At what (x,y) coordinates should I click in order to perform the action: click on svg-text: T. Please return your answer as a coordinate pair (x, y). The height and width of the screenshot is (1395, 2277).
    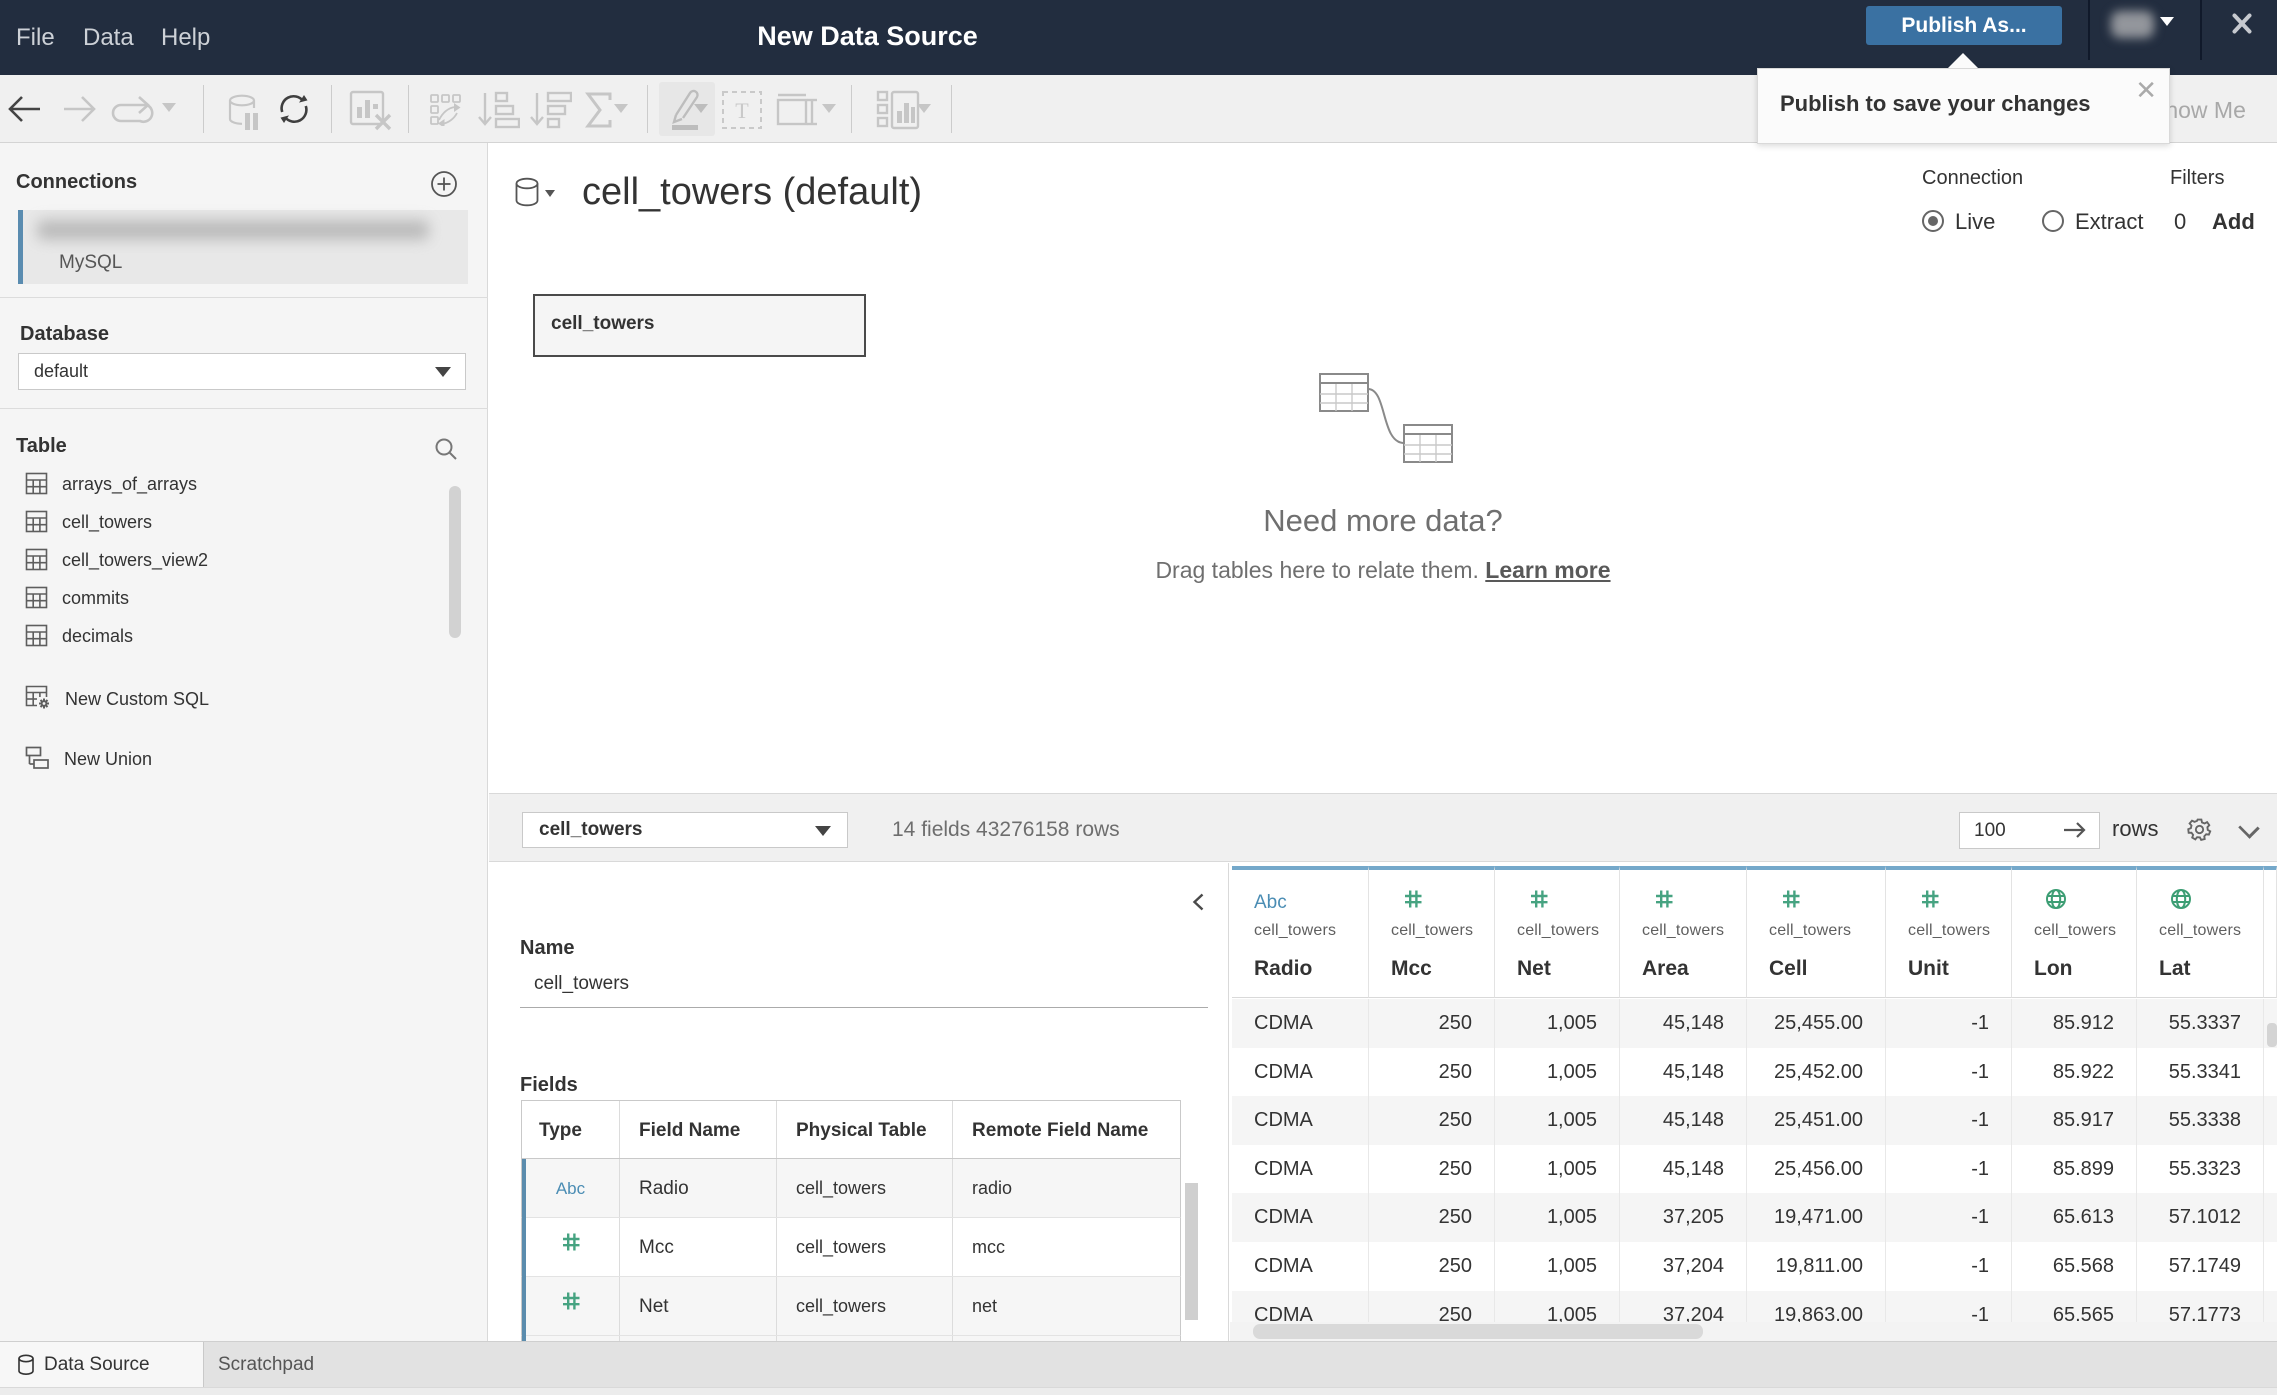
    Looking at the image, I should click on (742, 110).